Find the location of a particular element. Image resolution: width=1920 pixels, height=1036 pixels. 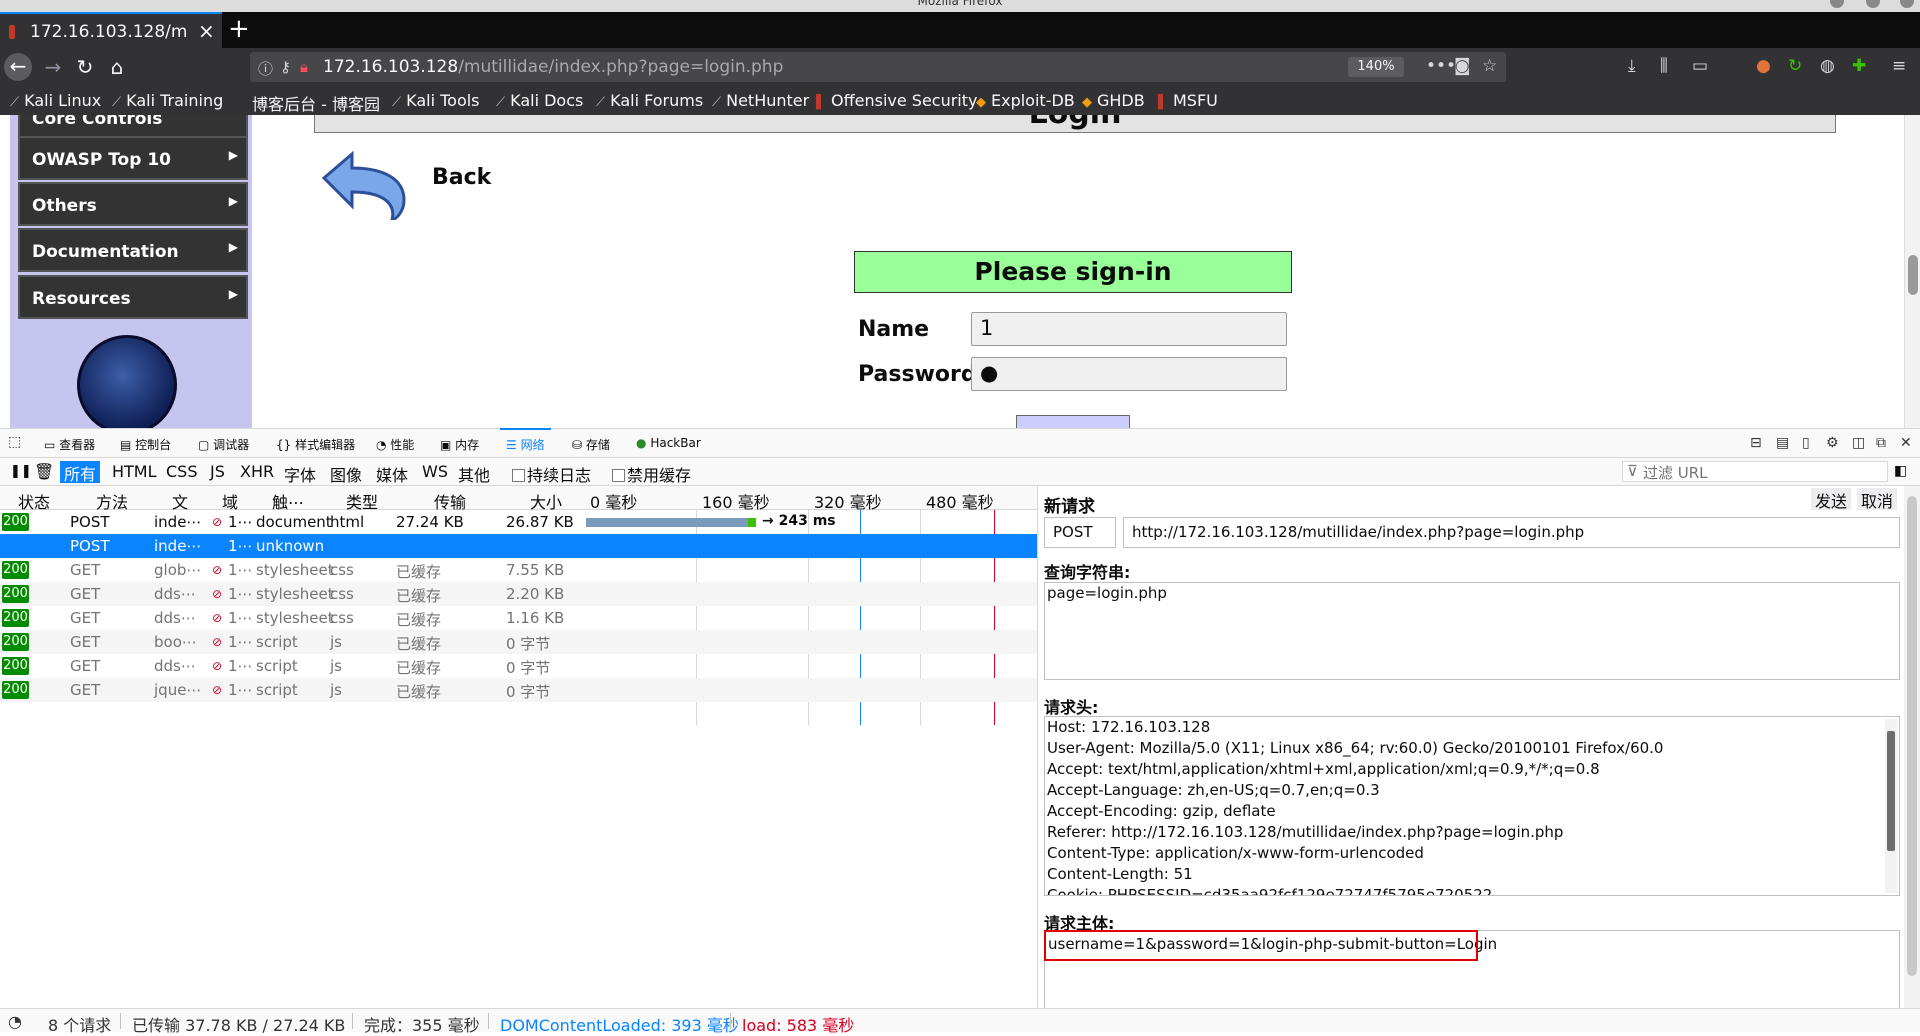

tab-performance: ◔ 性能 is located at coordinates (395, 444).